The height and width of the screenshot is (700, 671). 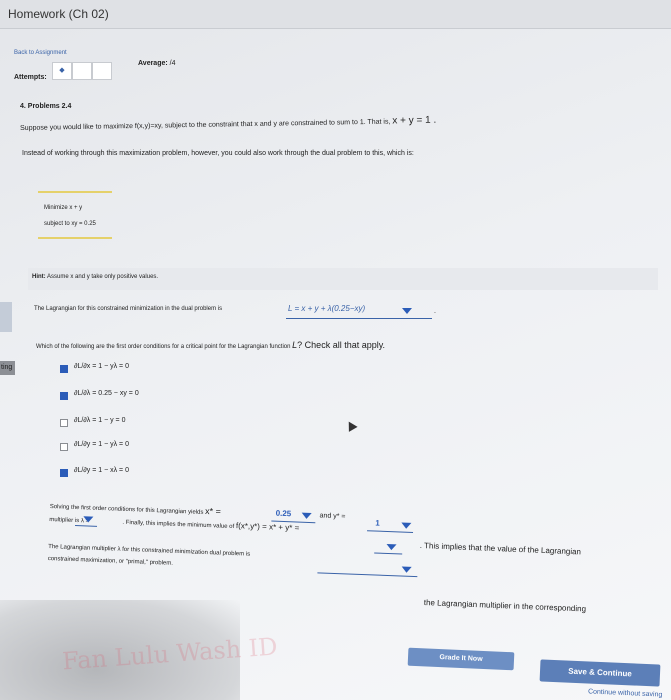 I want to click on foc-option-label: ∂L/∂λ = 1 − y = 0, so click(x=100, y=420).